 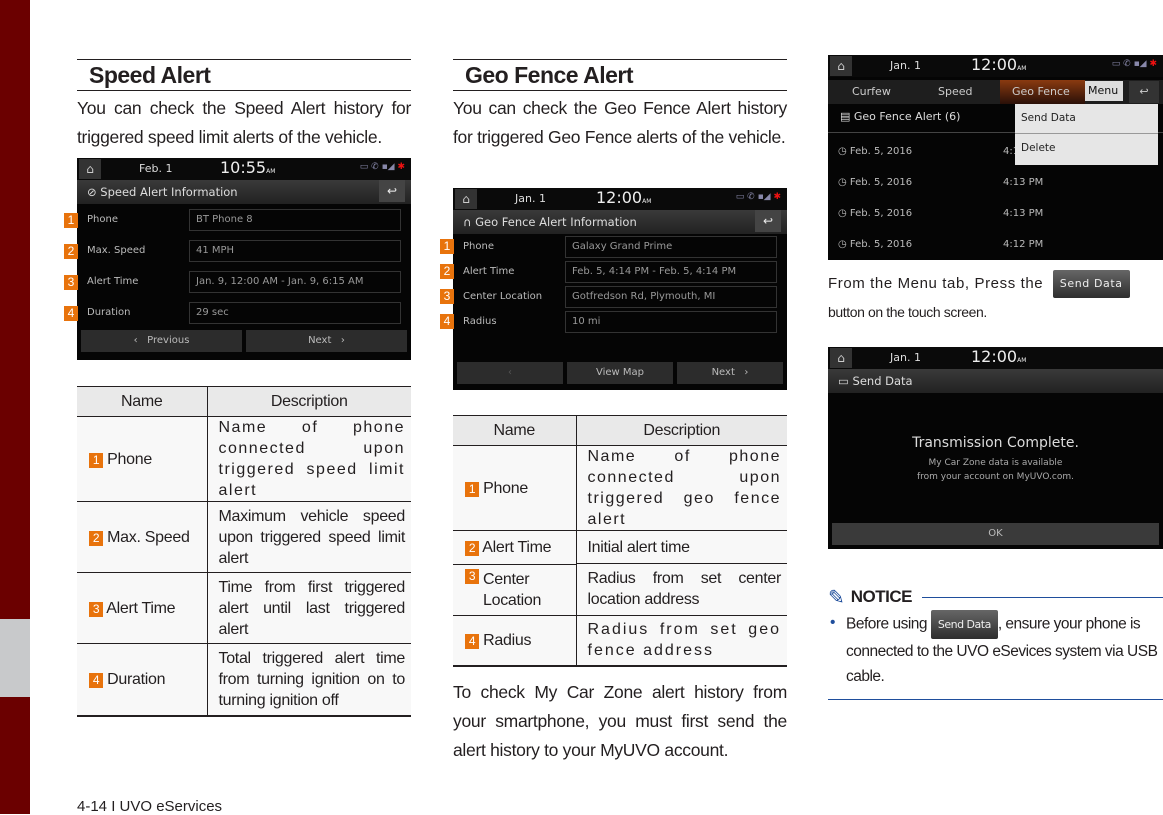 What do you see at coordinates (620, 247) in the screenshot?
I see `info-row: Phone Galaxy Grand Prime` at bounding box center [620, 247].